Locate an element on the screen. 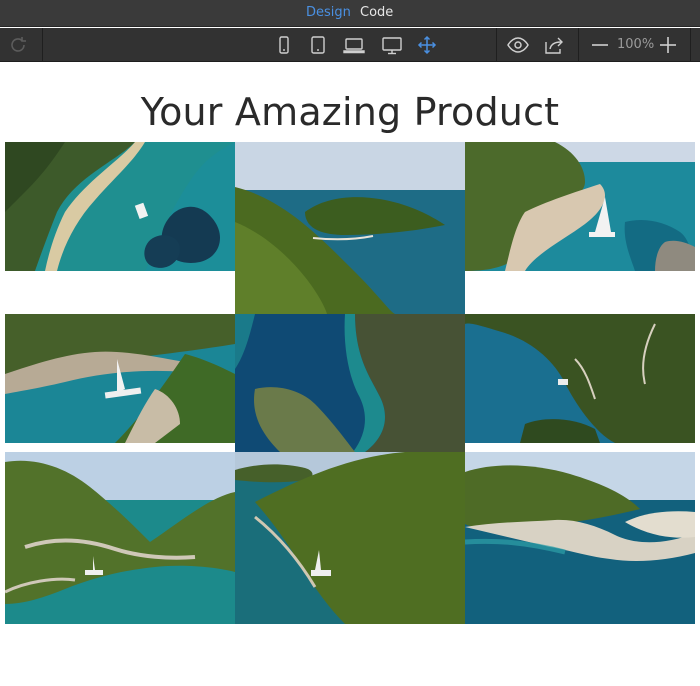 The width and height of the screenshot is (700, 686). zoom-in-button is located at coordinates (668, 45).